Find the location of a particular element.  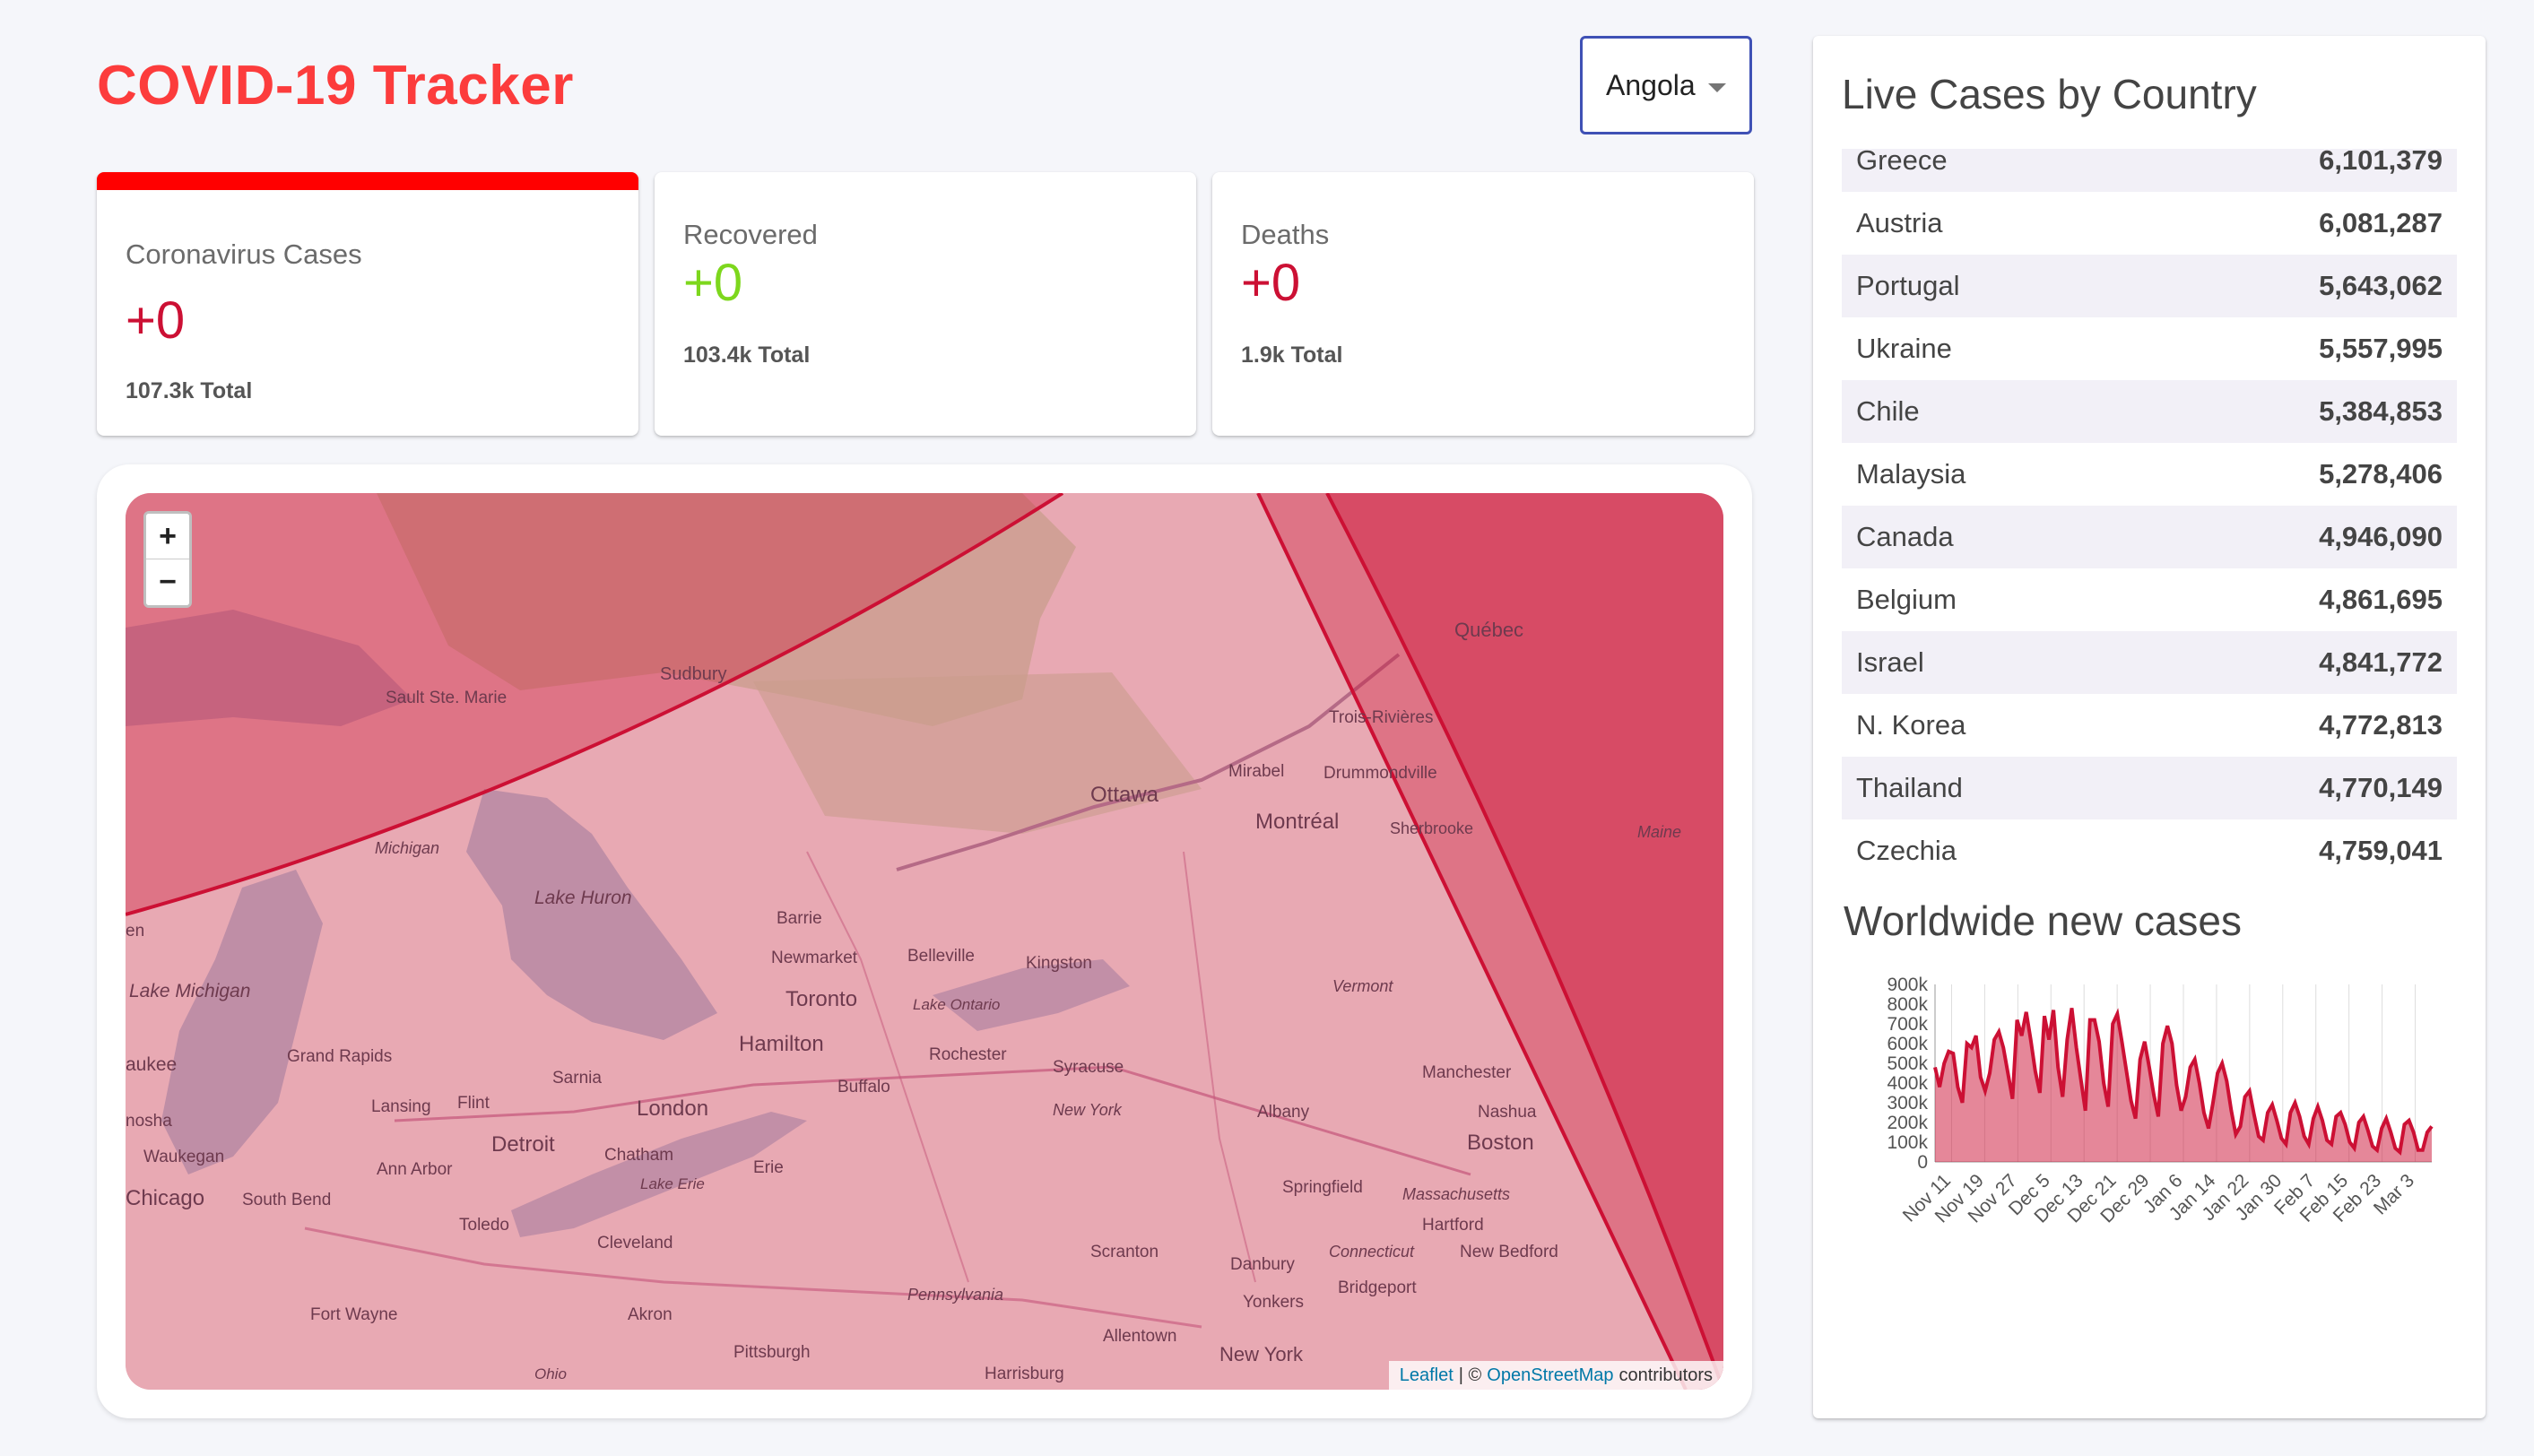

map-label: Rochester is located at coordinates (968, 1054).